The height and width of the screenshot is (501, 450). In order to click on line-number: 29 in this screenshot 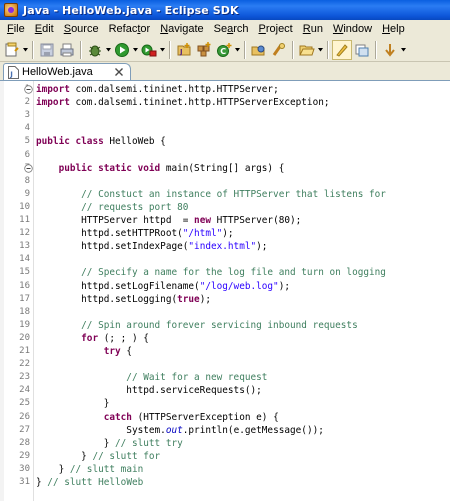, I will do `click(24, 455)`.